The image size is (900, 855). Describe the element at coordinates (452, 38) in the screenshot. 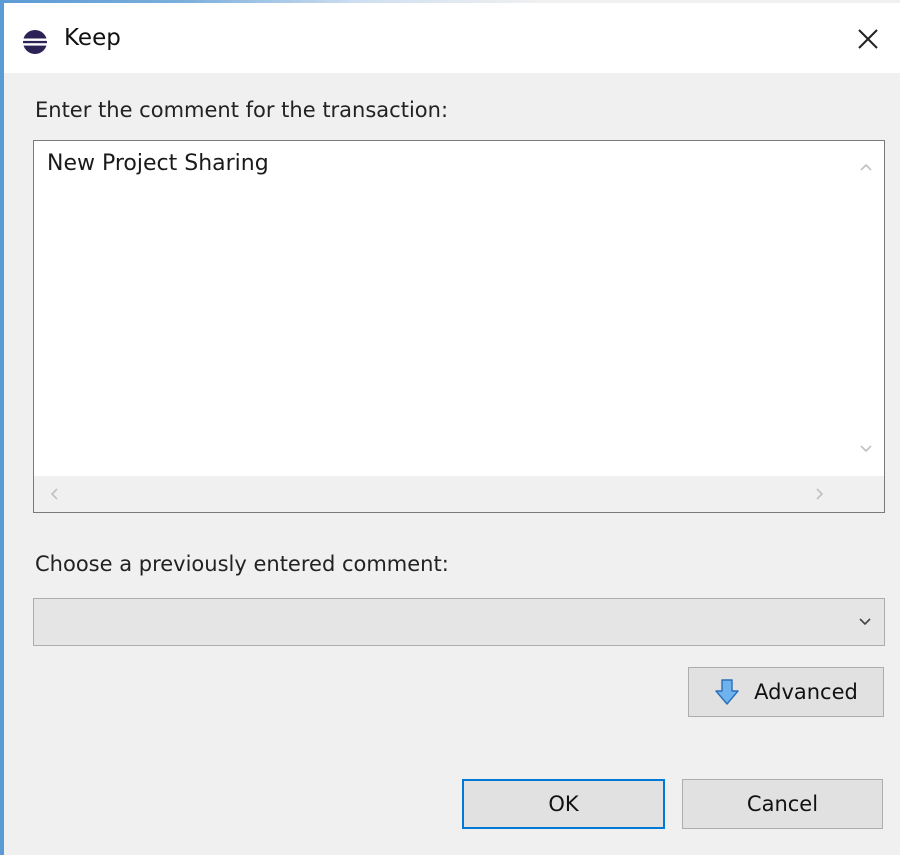

I see `title-bar: Keep` at that location.